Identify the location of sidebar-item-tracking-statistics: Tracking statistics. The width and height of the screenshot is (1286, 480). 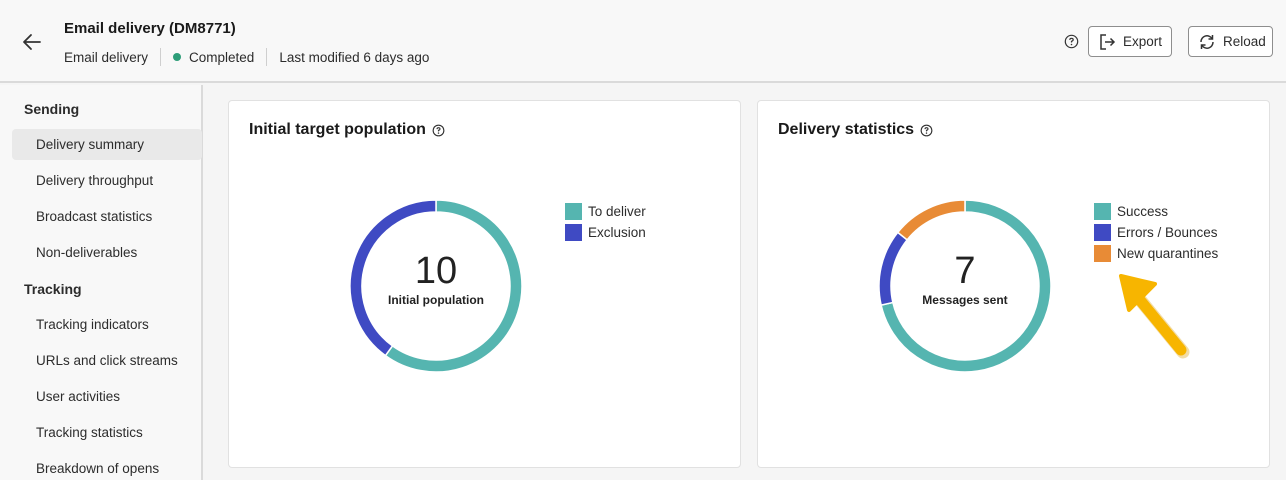
(107, 432).